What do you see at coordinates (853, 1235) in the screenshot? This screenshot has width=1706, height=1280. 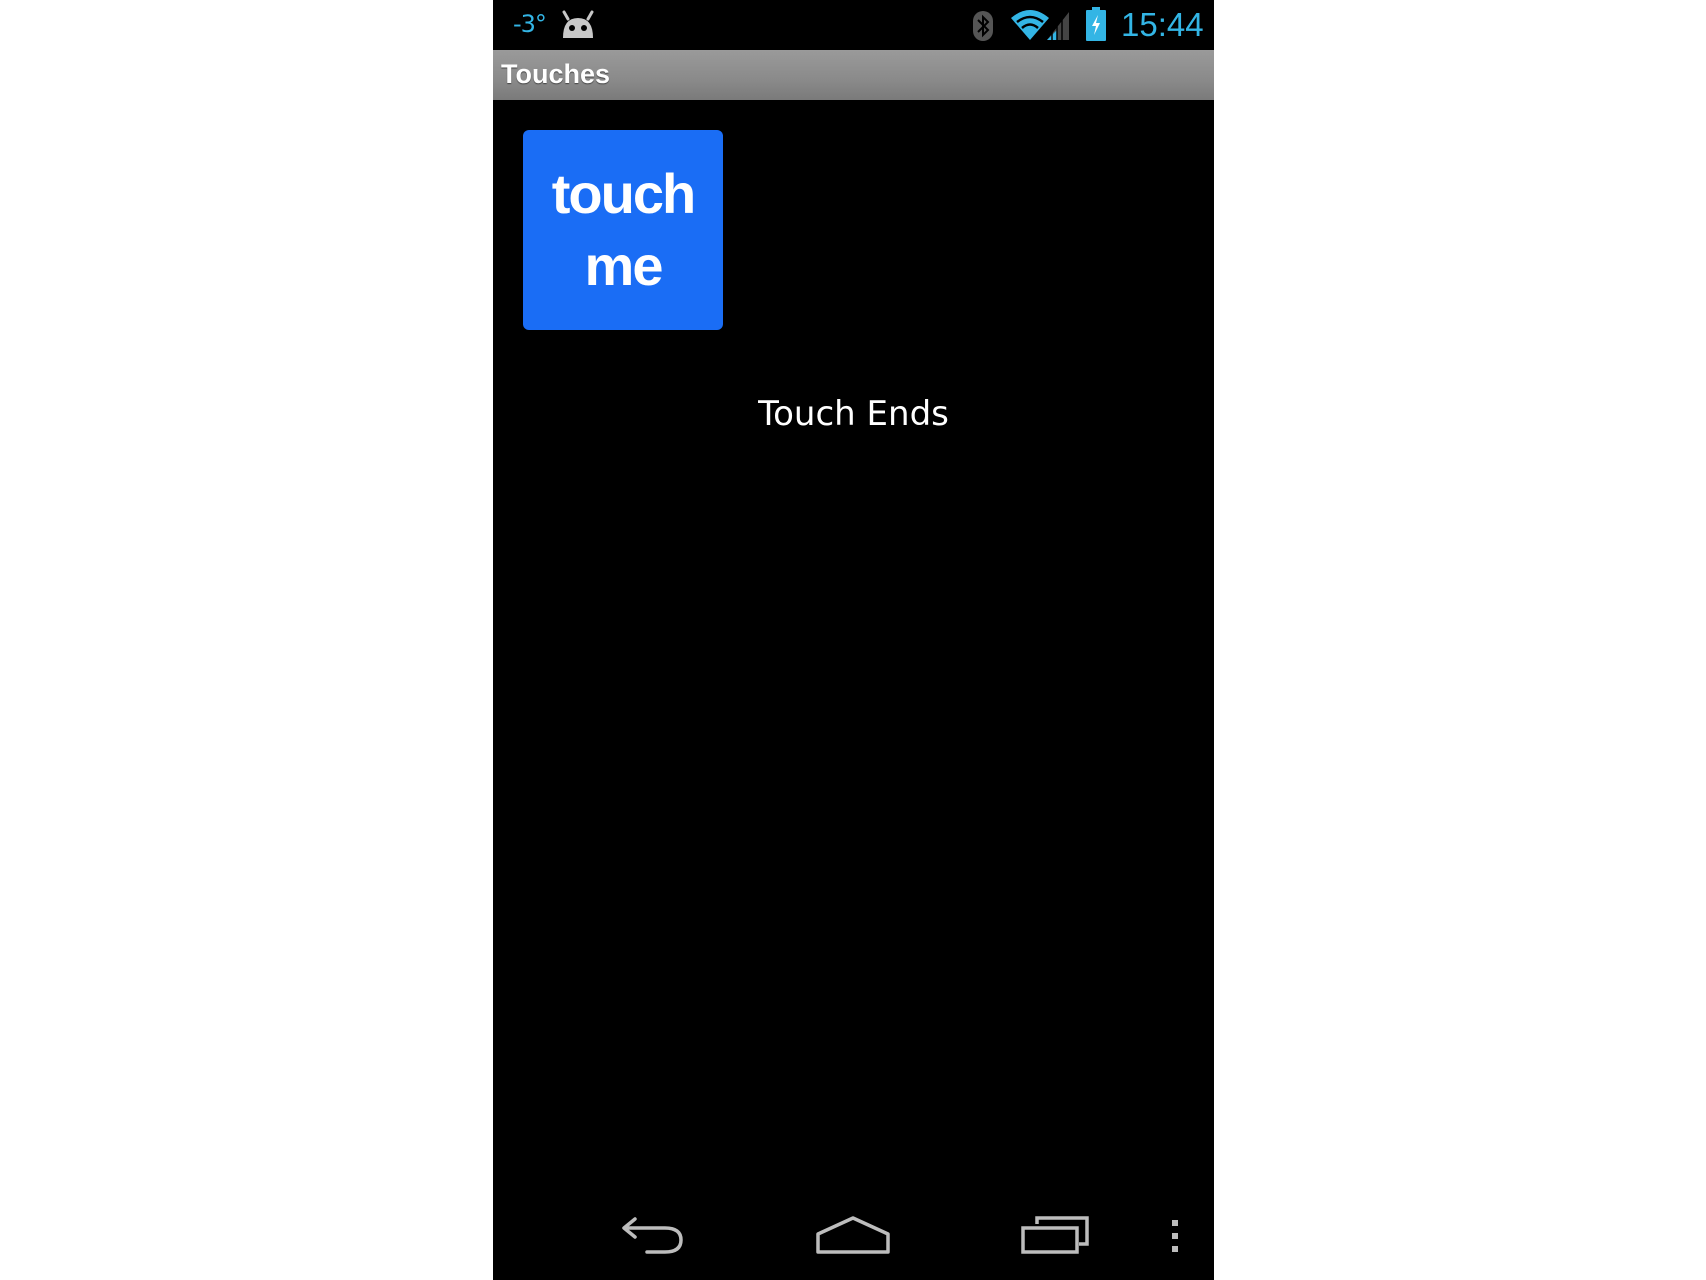 I see `home-icon` at bounding box center [853, 1235].